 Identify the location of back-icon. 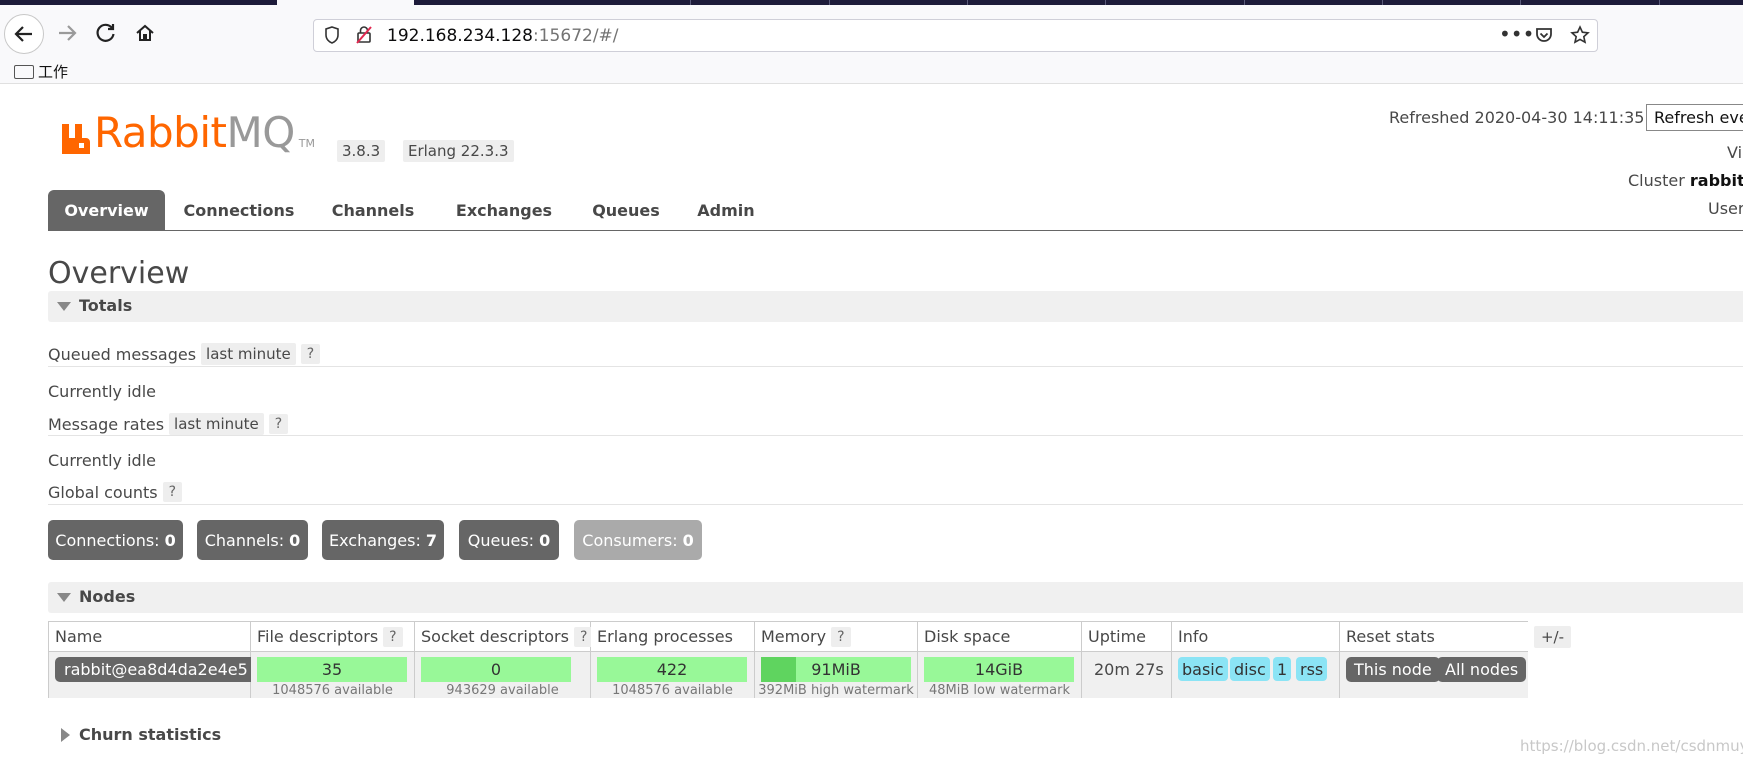
(24, 34).